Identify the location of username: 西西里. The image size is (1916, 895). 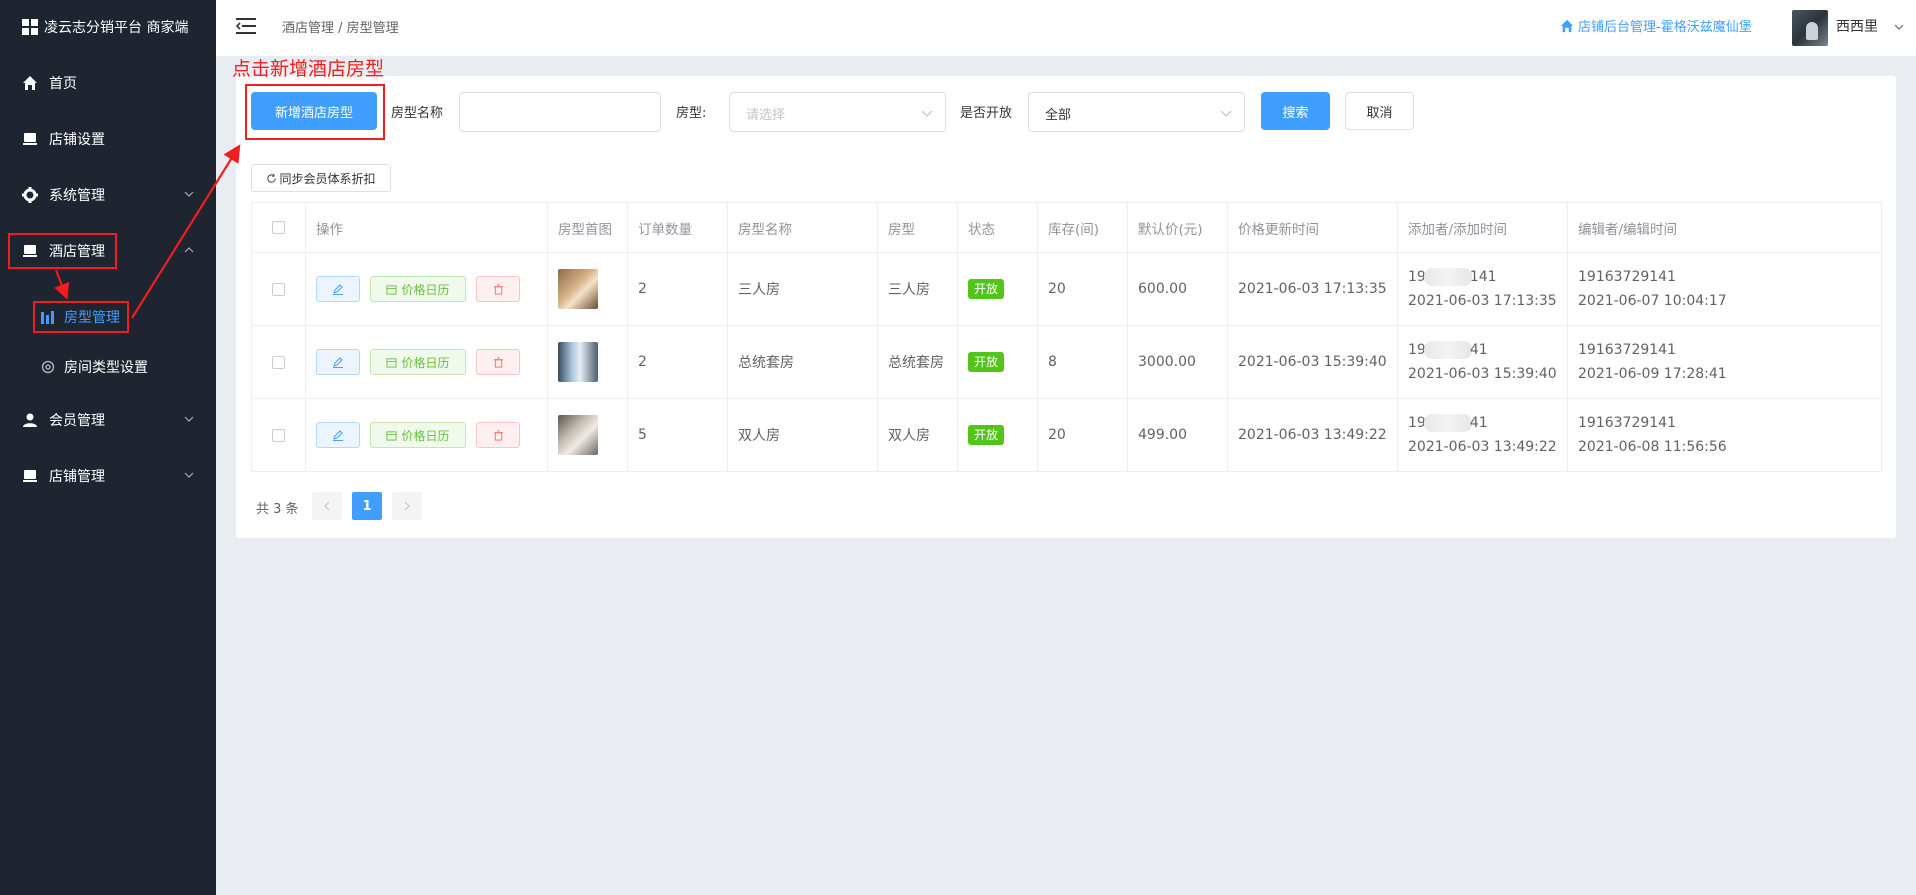
(1857, 26).